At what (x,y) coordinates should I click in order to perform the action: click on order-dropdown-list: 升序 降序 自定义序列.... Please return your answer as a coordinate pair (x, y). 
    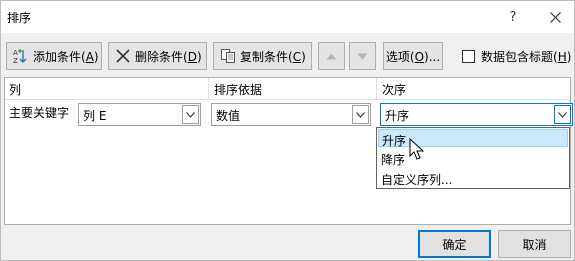
    Looking at the image, I should click on (473, 158).